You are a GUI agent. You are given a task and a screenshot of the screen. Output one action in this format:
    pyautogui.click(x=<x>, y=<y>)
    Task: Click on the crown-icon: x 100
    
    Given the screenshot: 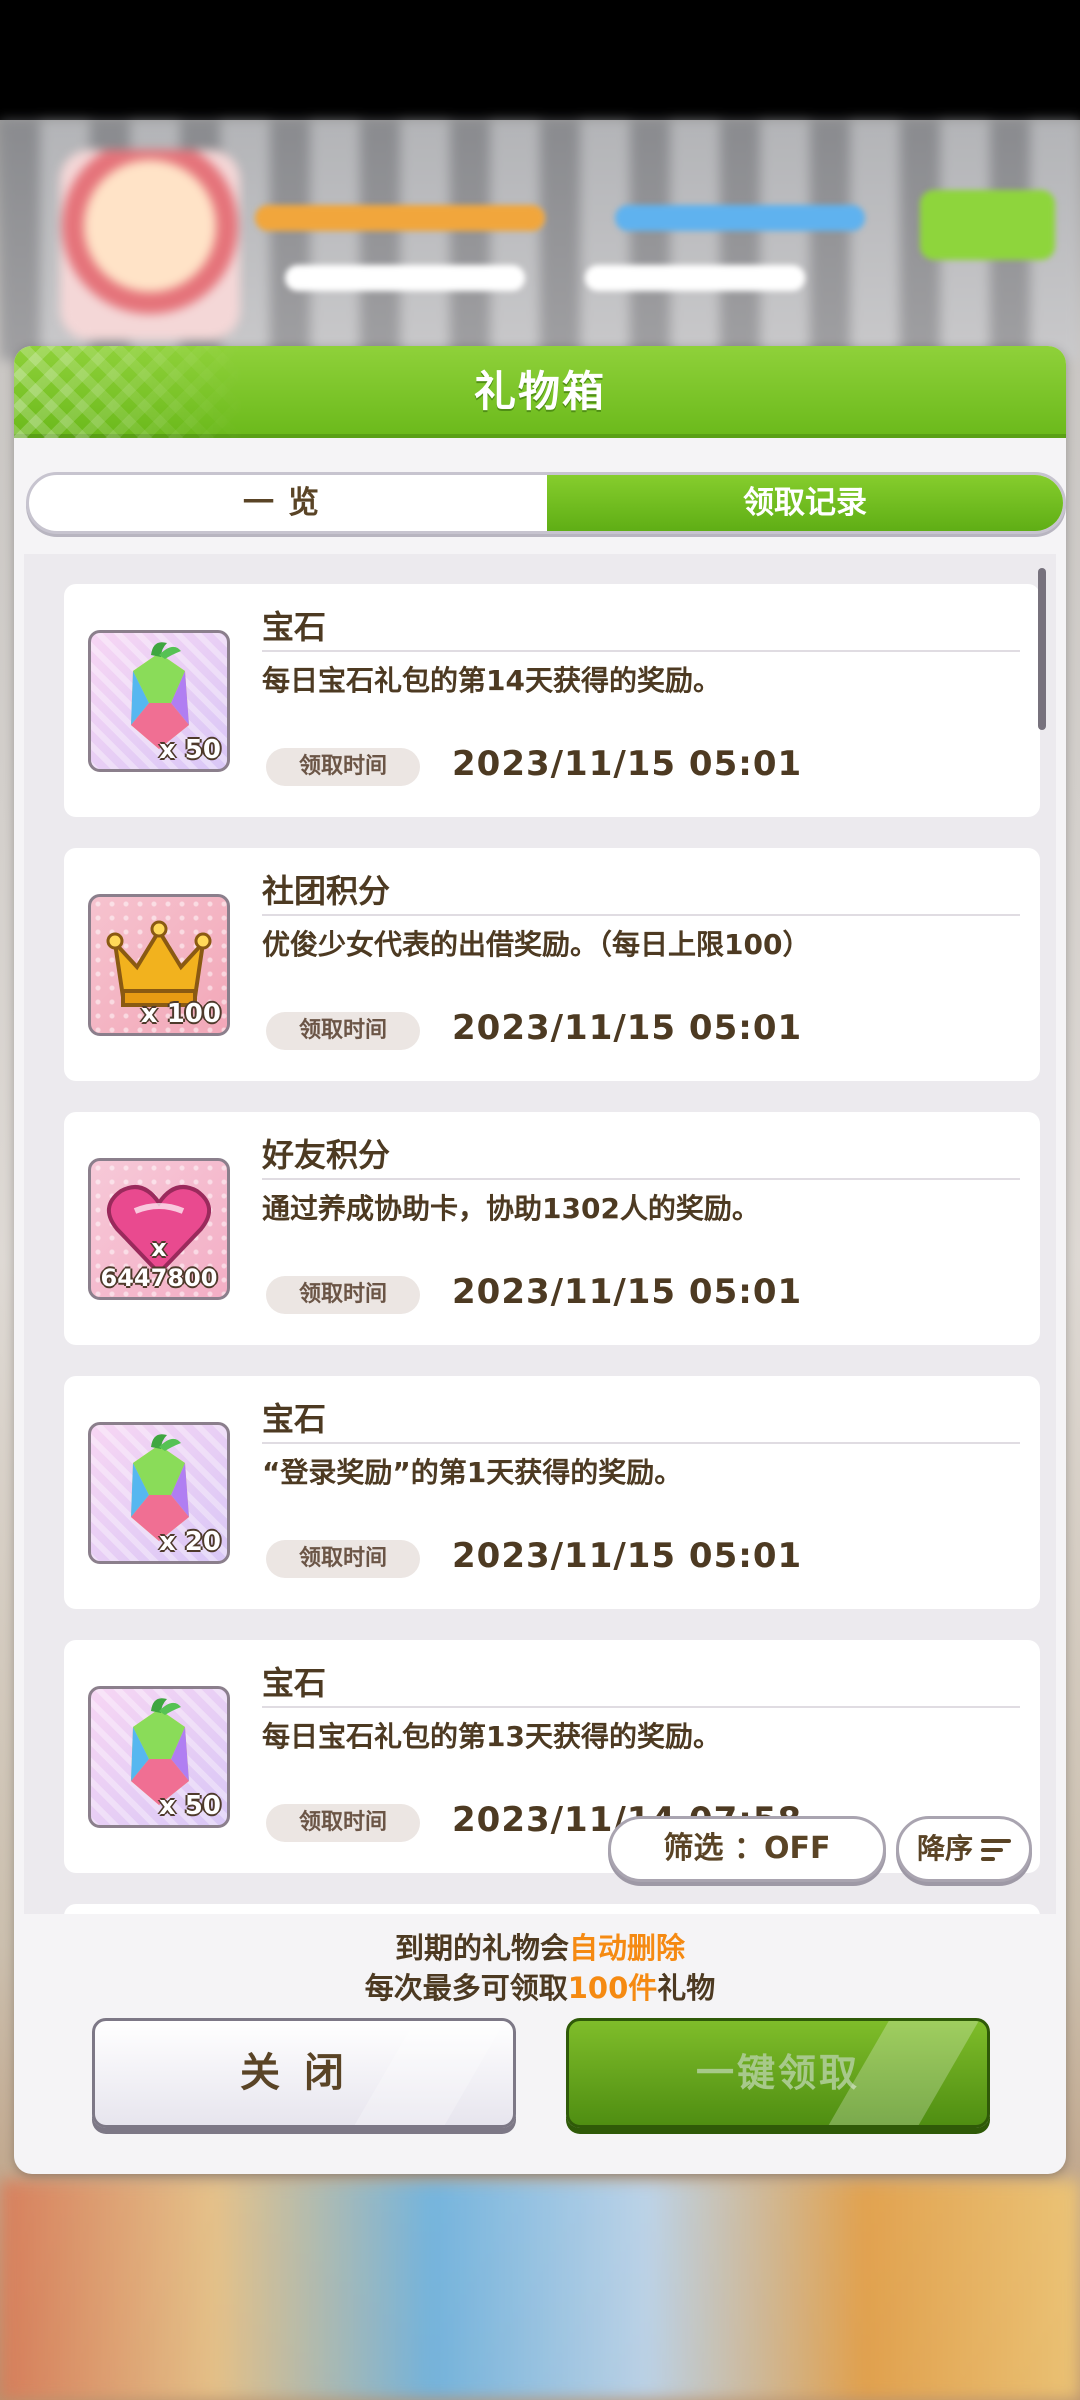 What is the action you would take?
    pyautogui.click(x=159, y=965)
    